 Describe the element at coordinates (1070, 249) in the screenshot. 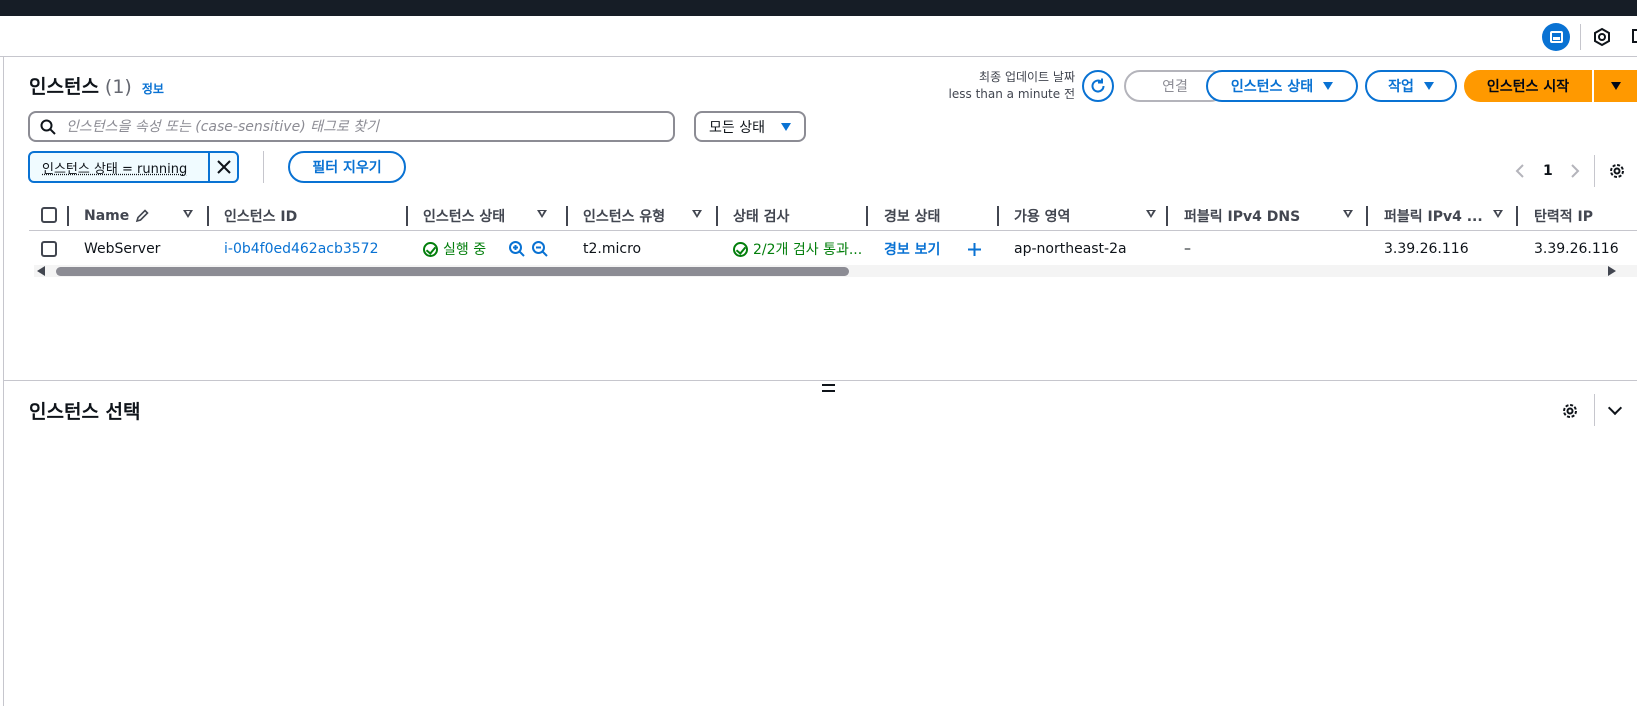

I see `cell-availability-zone: ap-northeast-2a` at that location.